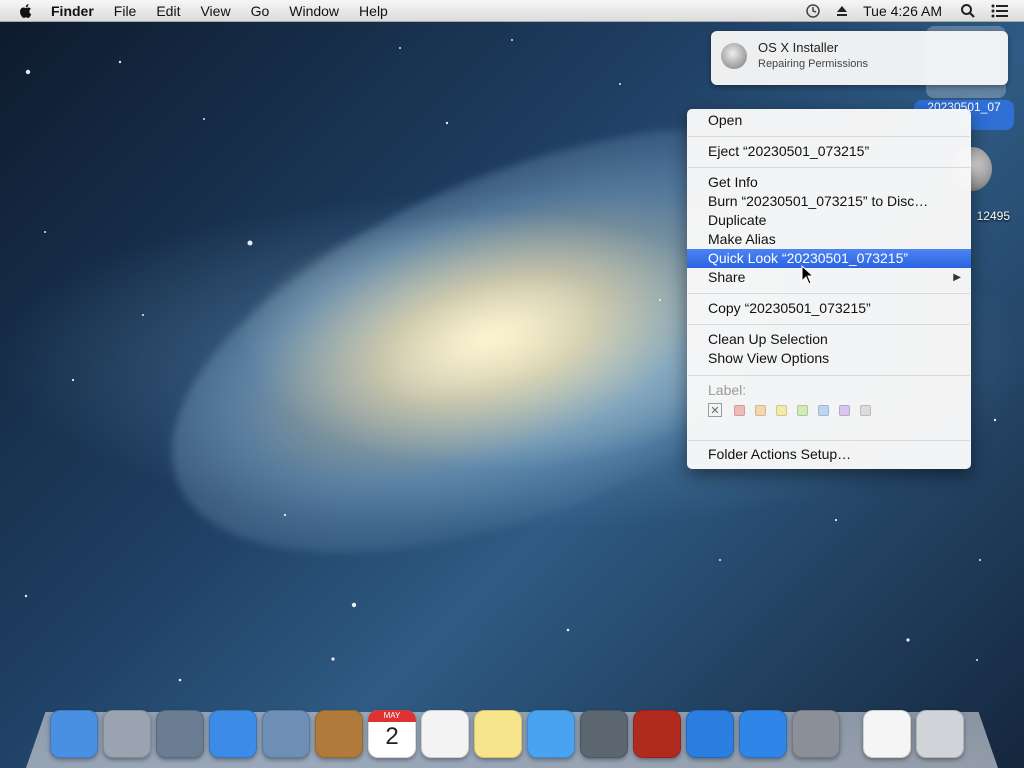 This screenshot has height=768, width=1024. I want to click on itunes-icon, so click(710, 734).